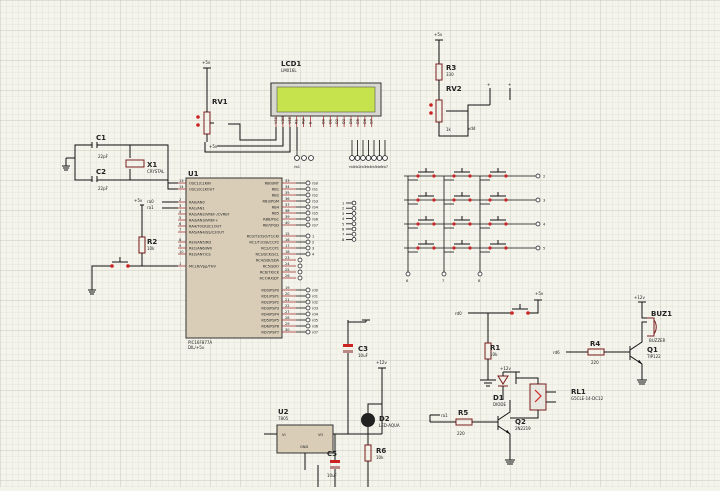 The height and width of the screenshot is (491, 720). What do you see at coordinates (315, 327) in the screenshot?
I see `u1-net-label: rd6` at bounding box center [315, 327].